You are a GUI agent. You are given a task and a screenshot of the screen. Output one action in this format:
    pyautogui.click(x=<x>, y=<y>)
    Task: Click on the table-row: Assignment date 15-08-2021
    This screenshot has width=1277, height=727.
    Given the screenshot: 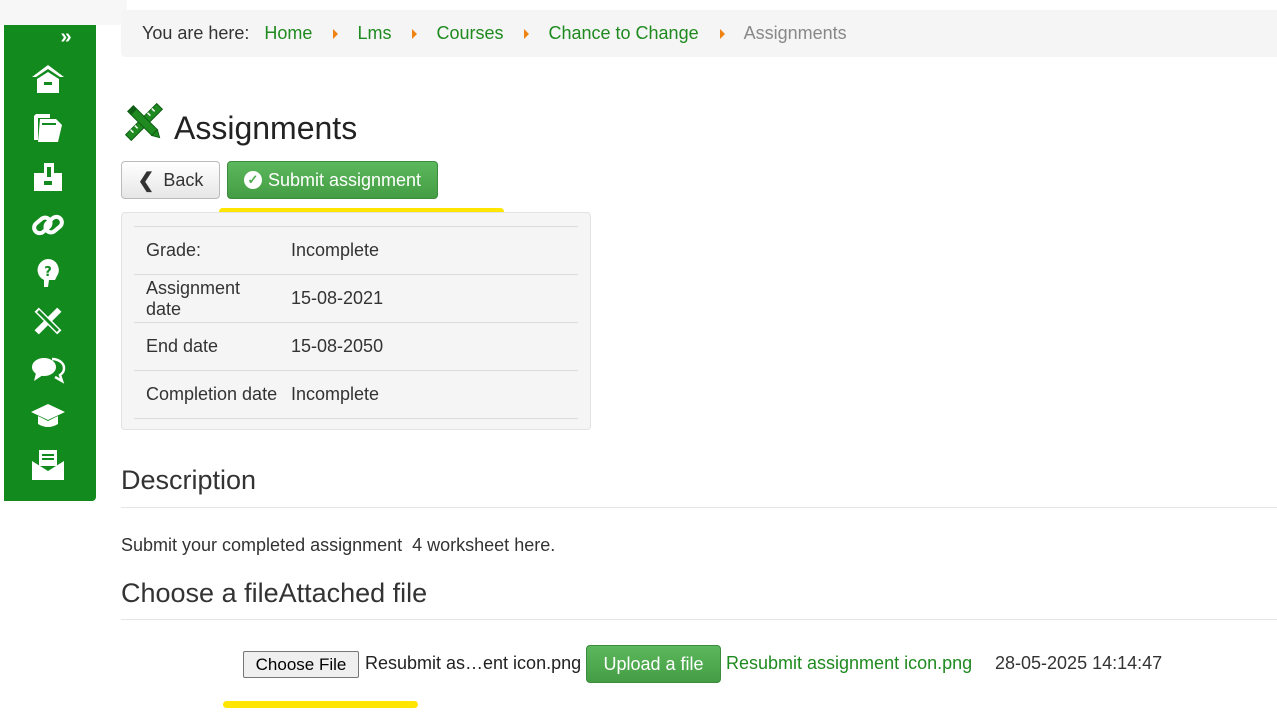 What is the action you would take?
    pyautogui.click(x=356, y=298)
    